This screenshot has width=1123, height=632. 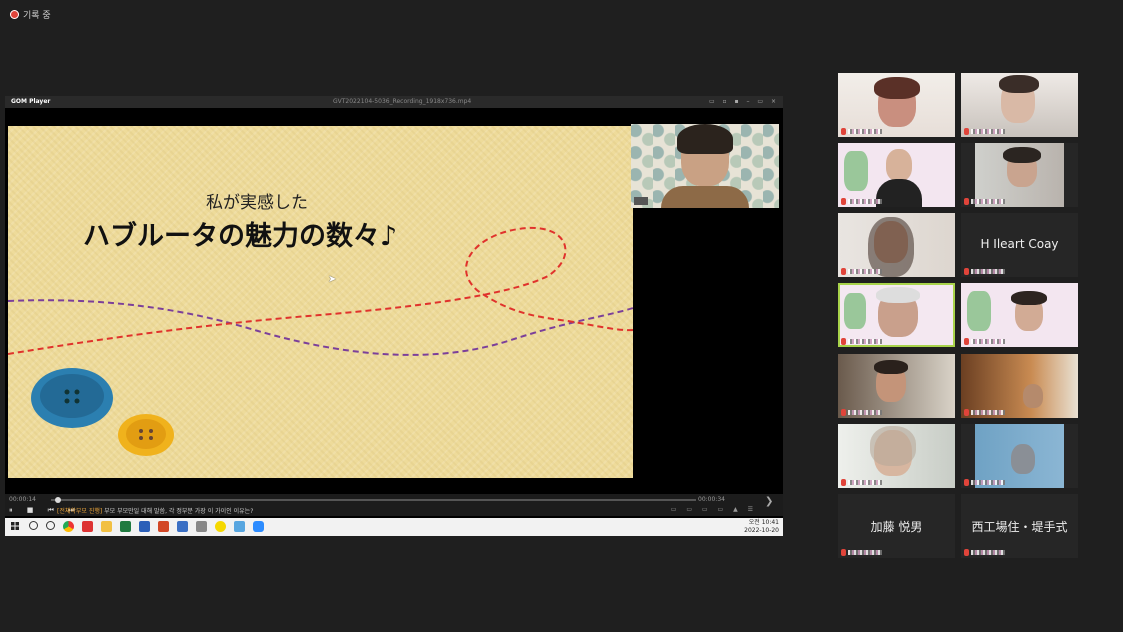 I want to click on participant-display-name: 加藤 悦男, so click(x=896, y=527).